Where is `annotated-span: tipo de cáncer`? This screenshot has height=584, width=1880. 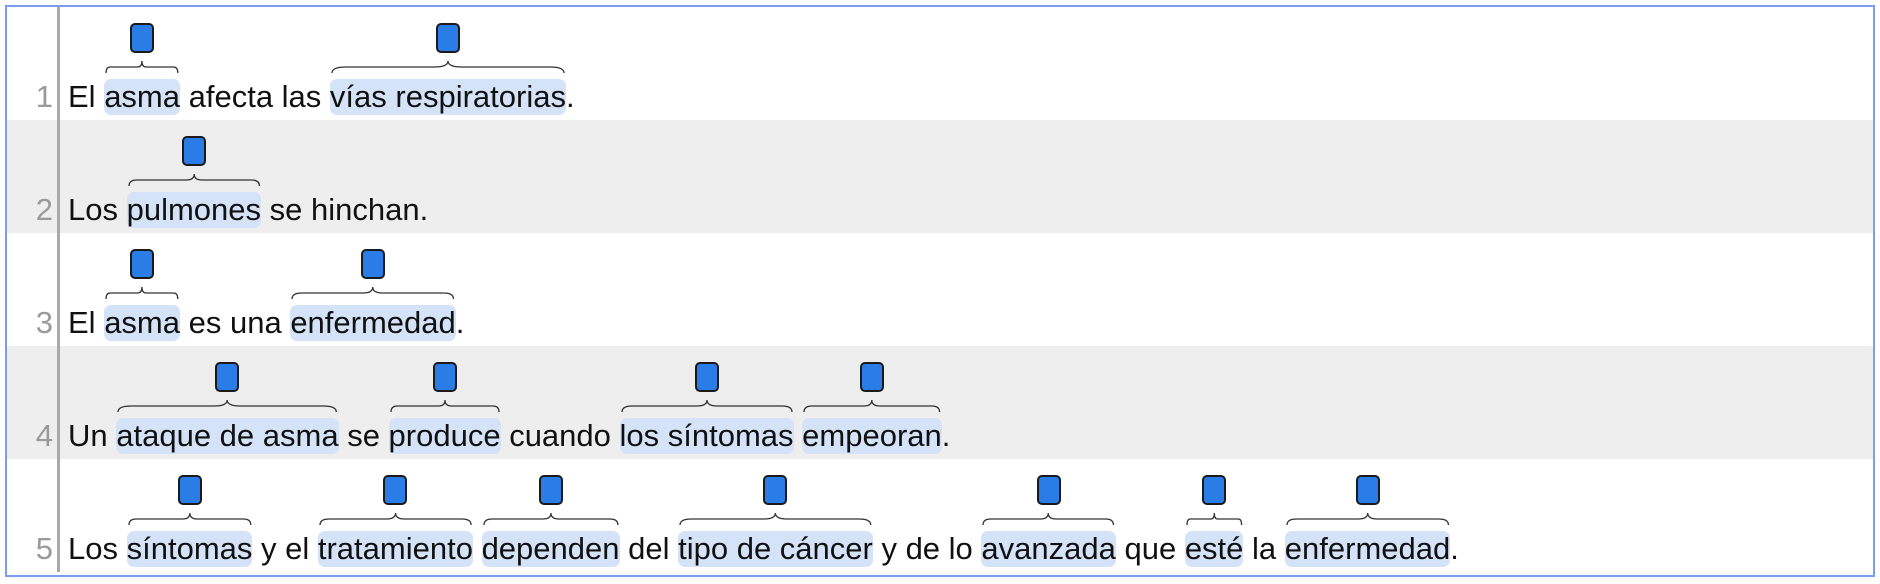
annotated-span: tipo de cáncer is located at coordinates (775, 521).